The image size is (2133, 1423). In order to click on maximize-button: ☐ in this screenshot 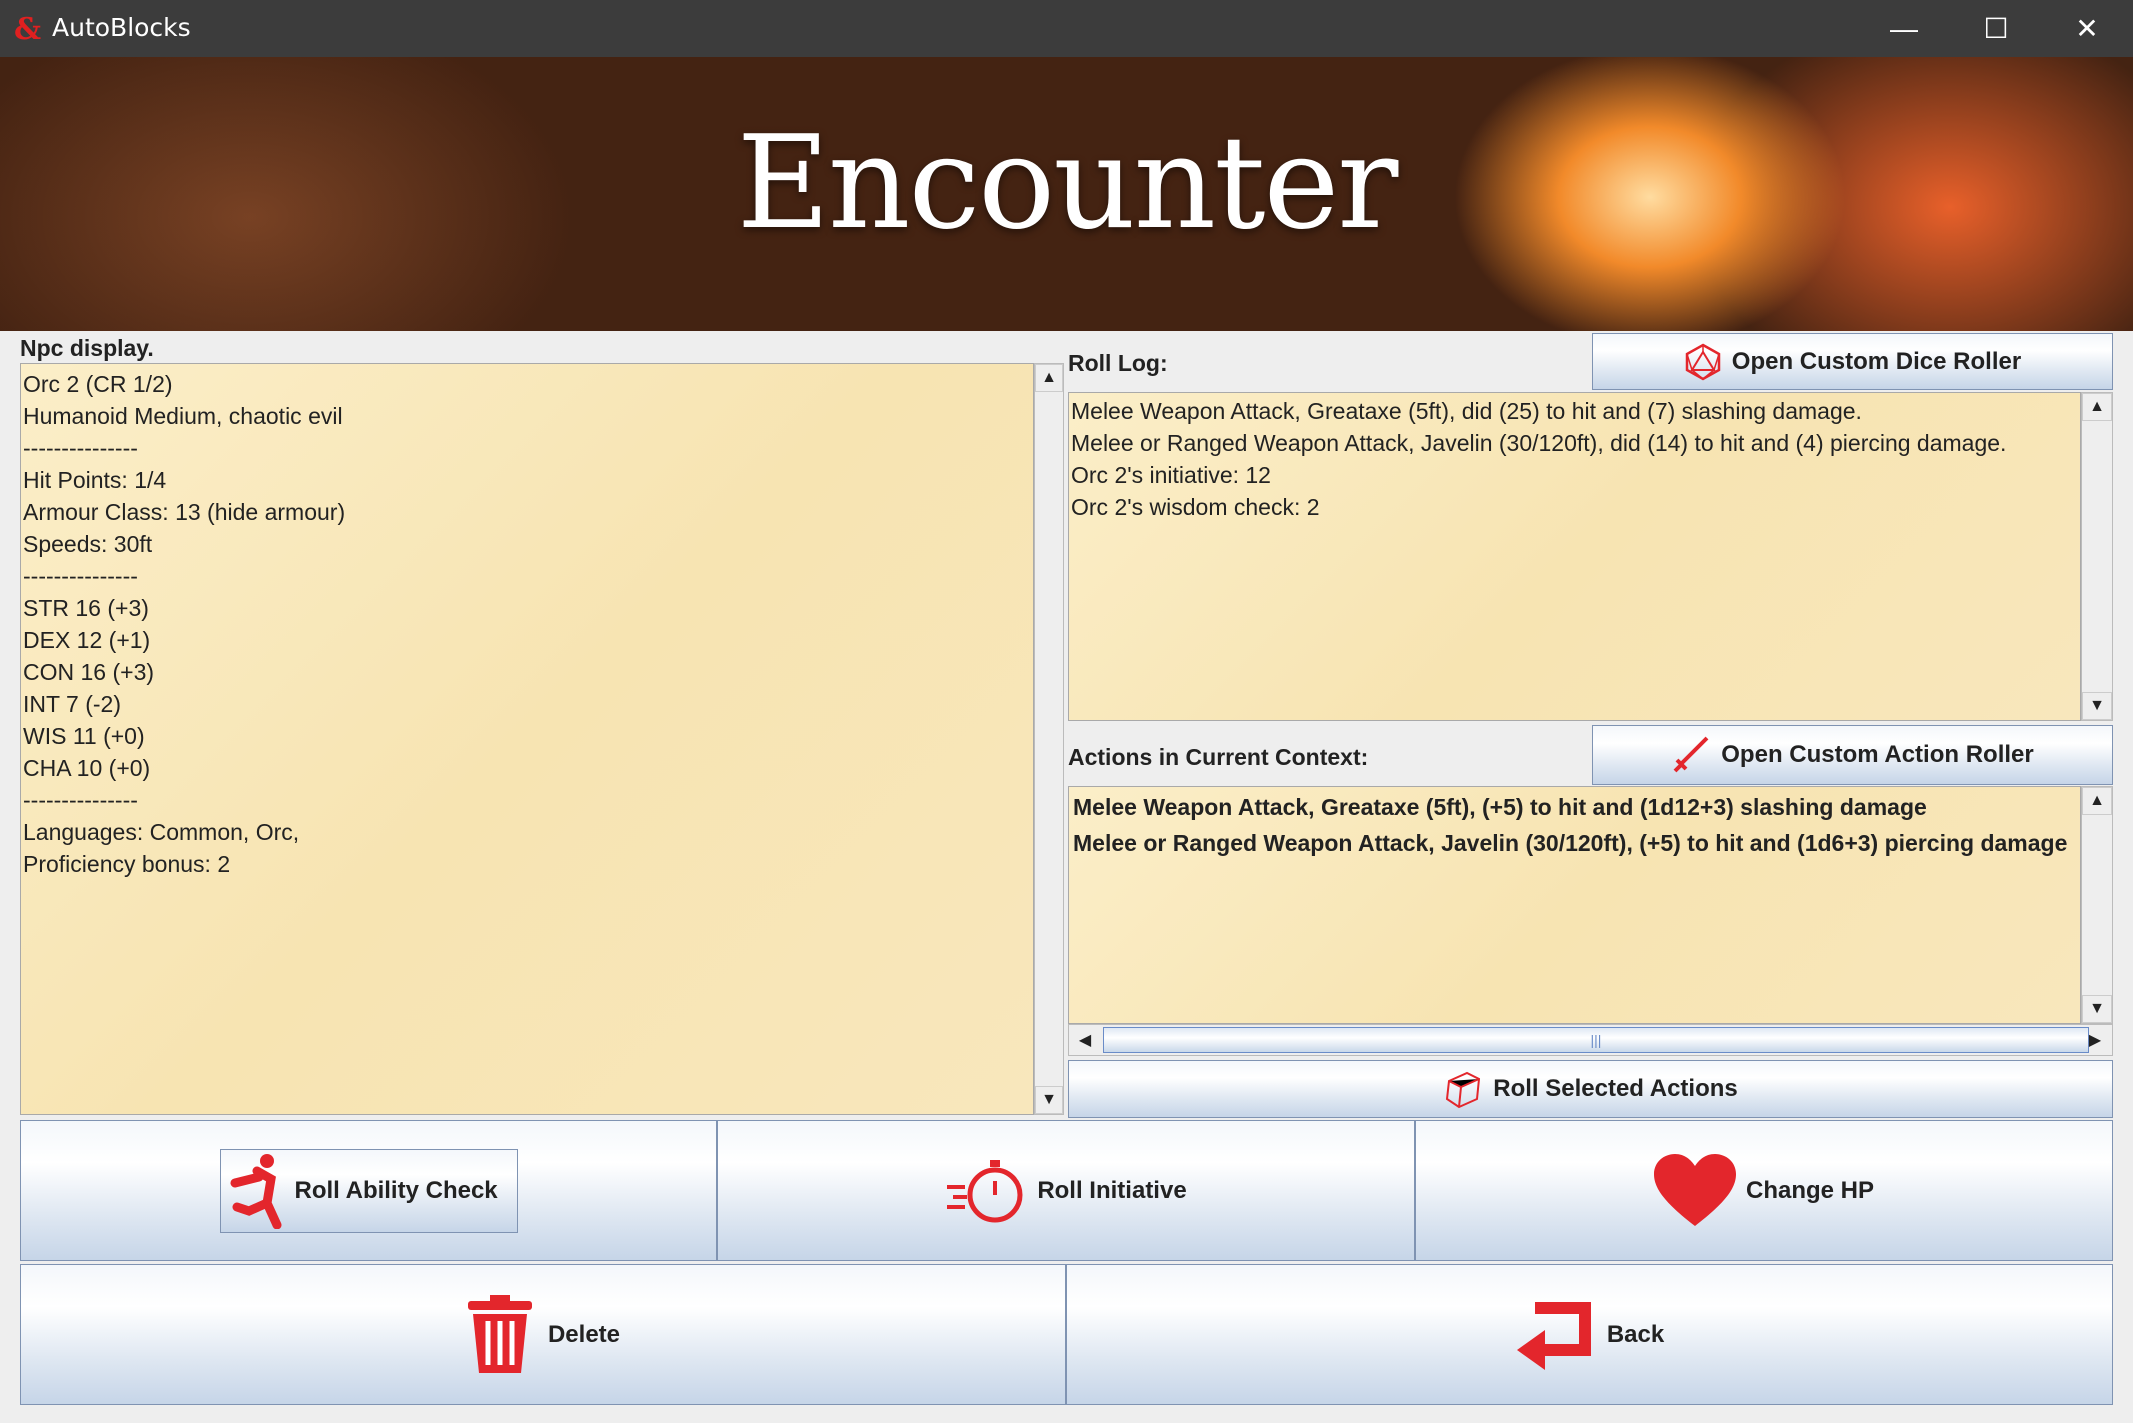, I will do `click(1996, 28)`.